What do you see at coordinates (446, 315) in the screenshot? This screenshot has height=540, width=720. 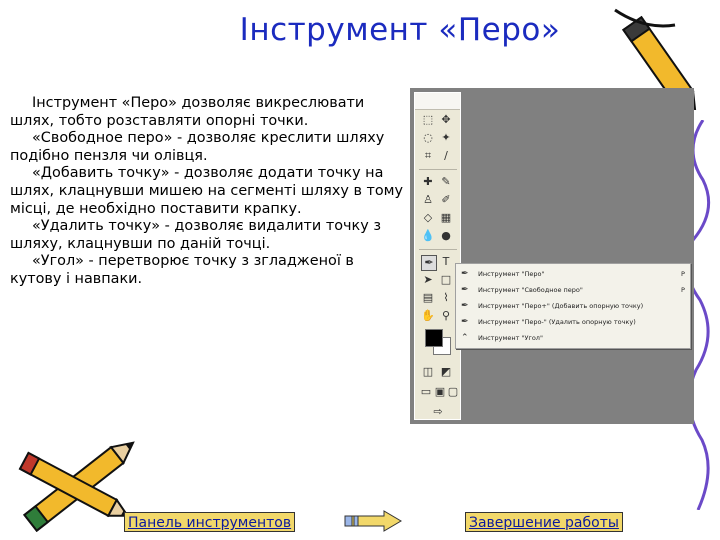 I see `zoom-tool-icon: ⚲` at bounding box center [446, 315].